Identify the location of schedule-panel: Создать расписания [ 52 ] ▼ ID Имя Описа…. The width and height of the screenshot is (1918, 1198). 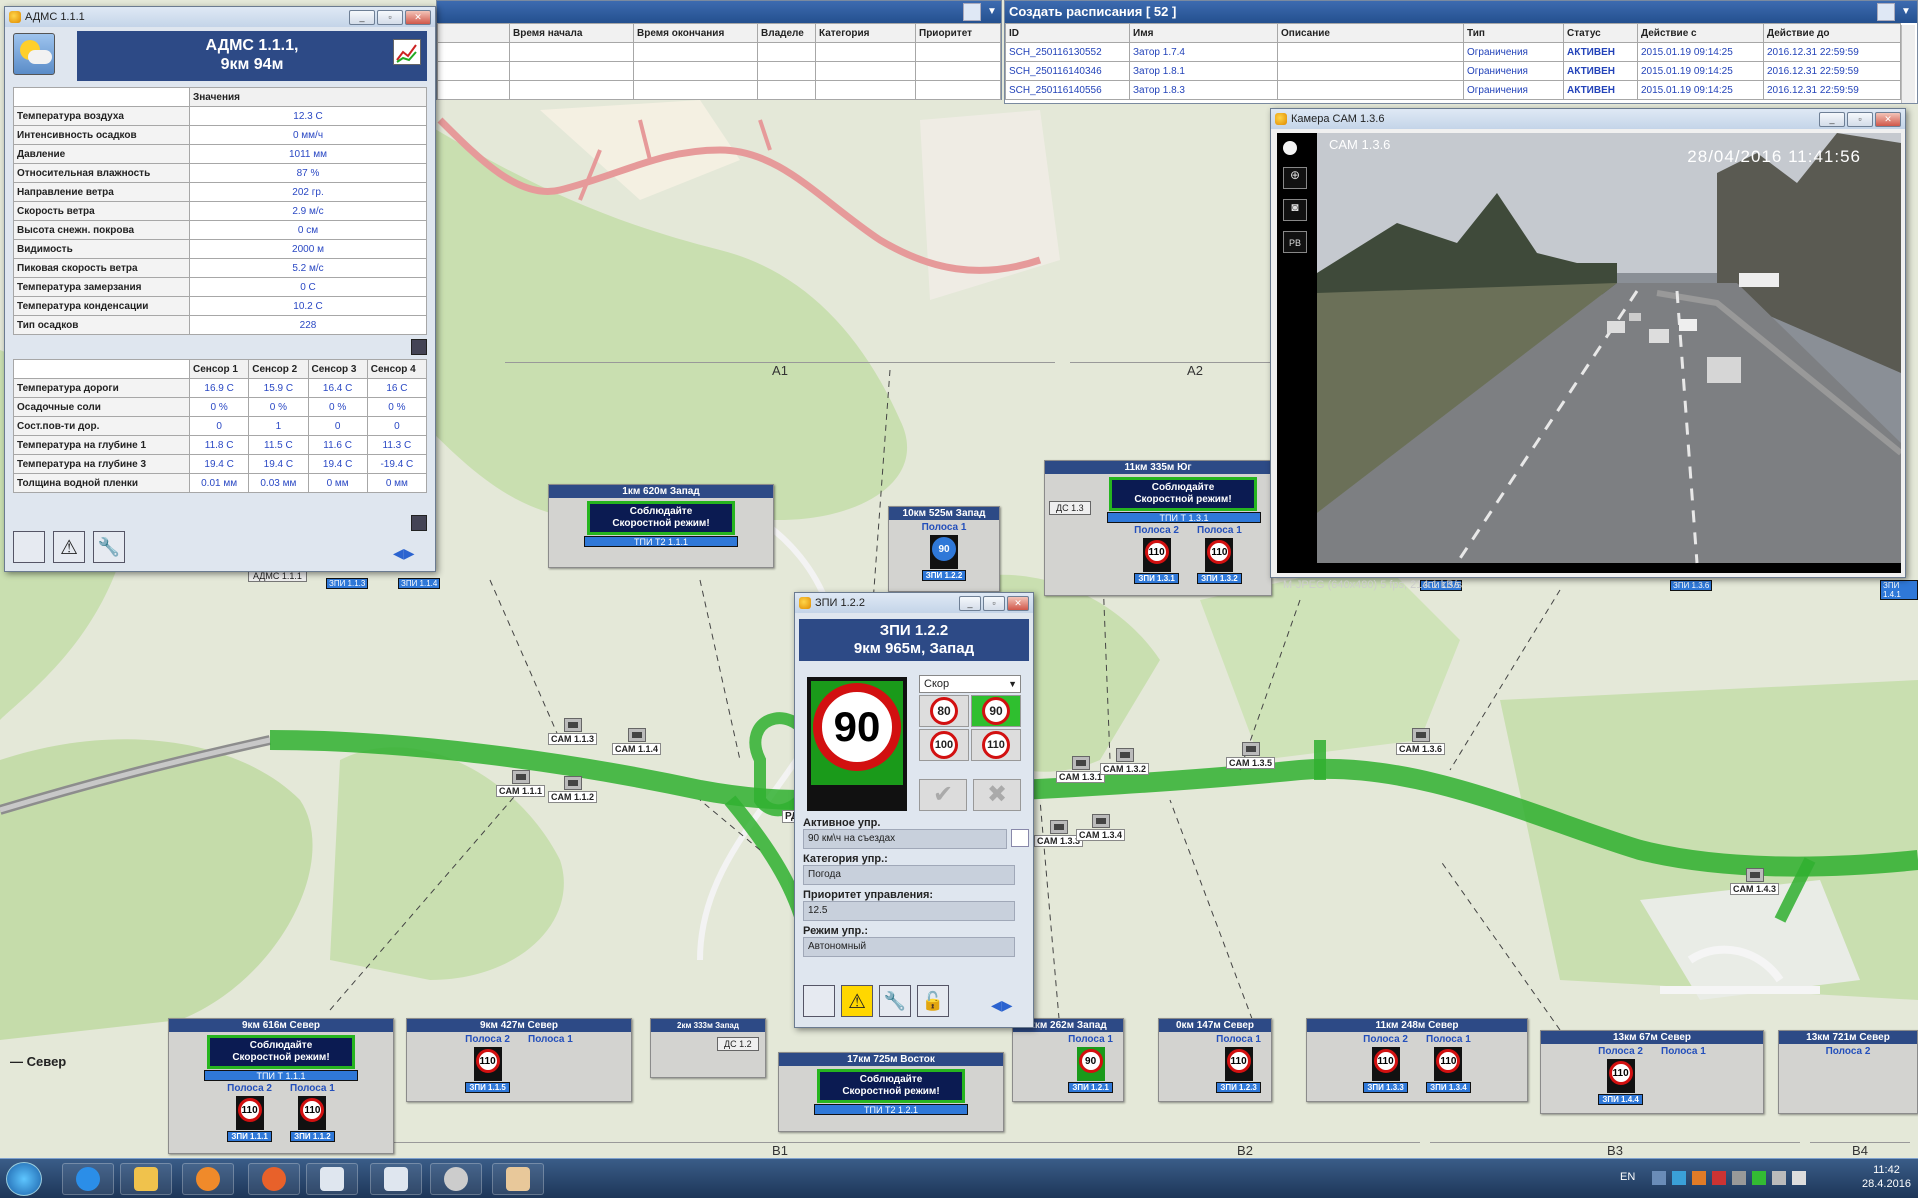
(1461, 52).